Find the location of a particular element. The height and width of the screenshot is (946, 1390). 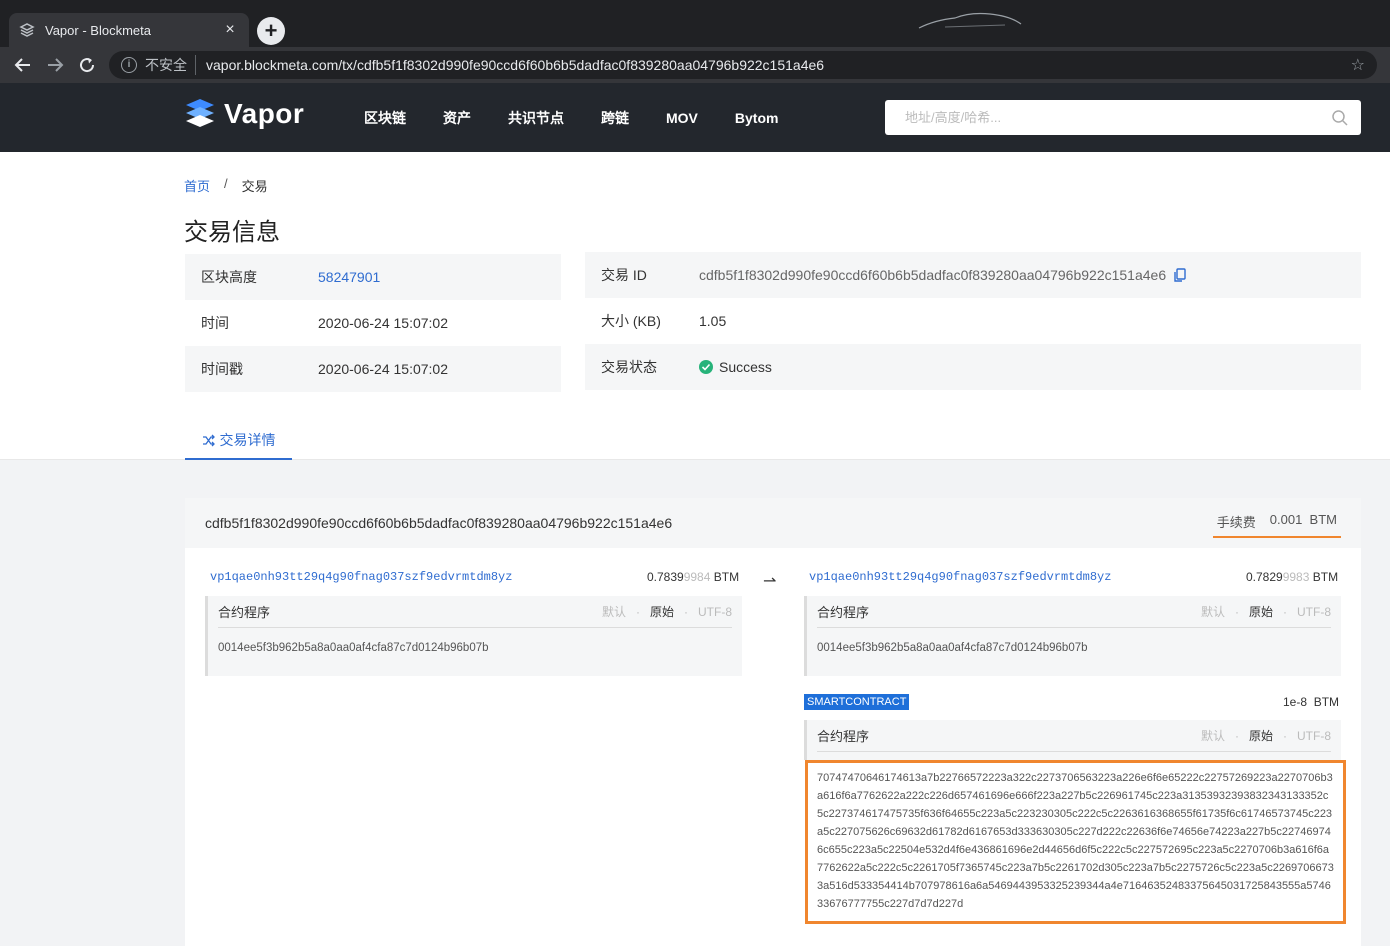

fee-amount: 0.001 BTM is located at coordinates (1303, 521).